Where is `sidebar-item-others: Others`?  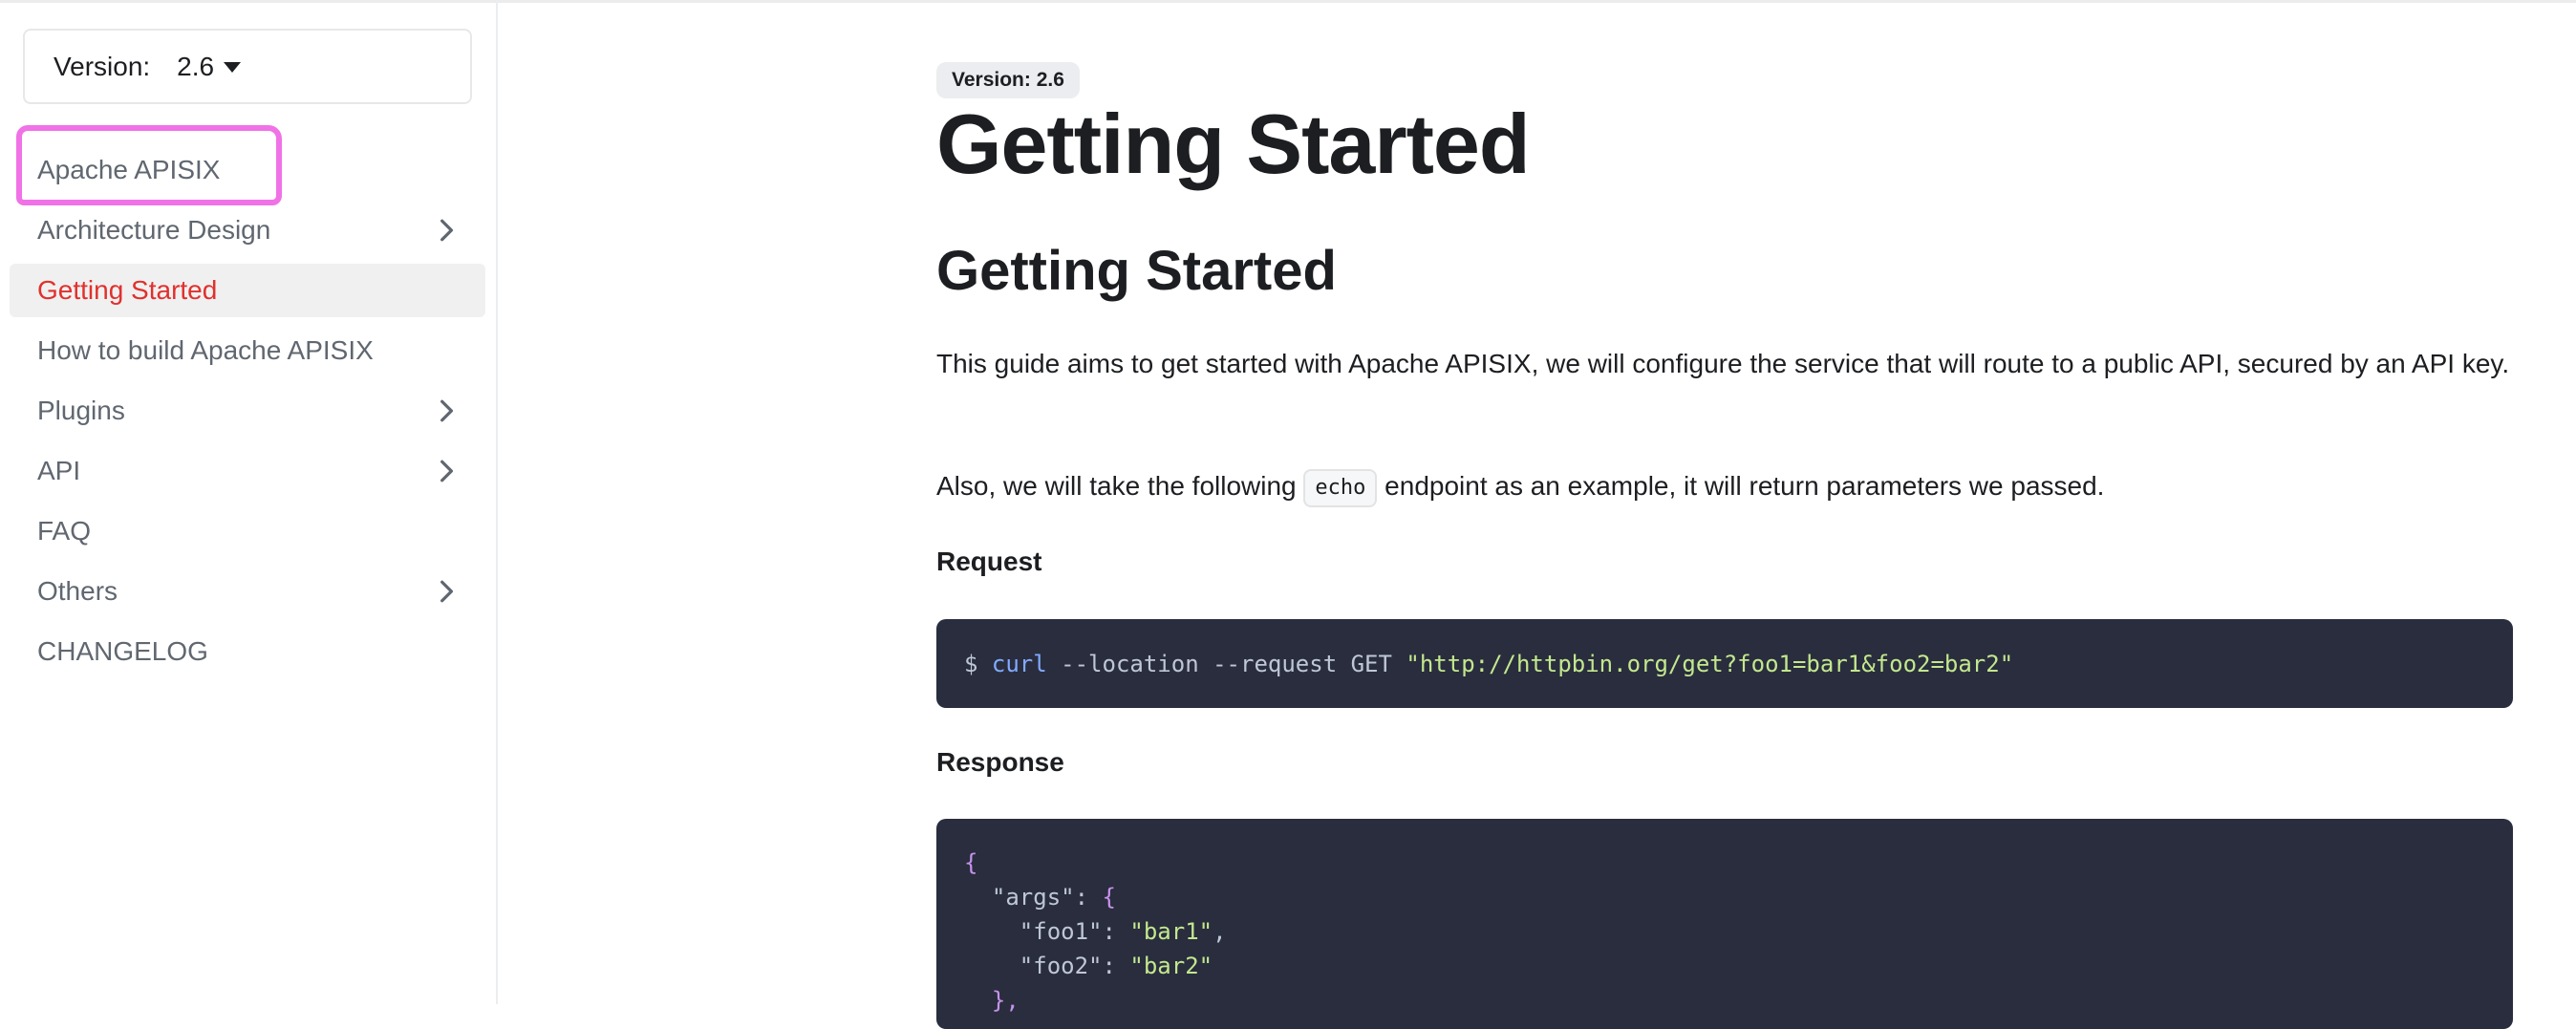
sidebar-item-others: Others is located at coordinates (247, 591).